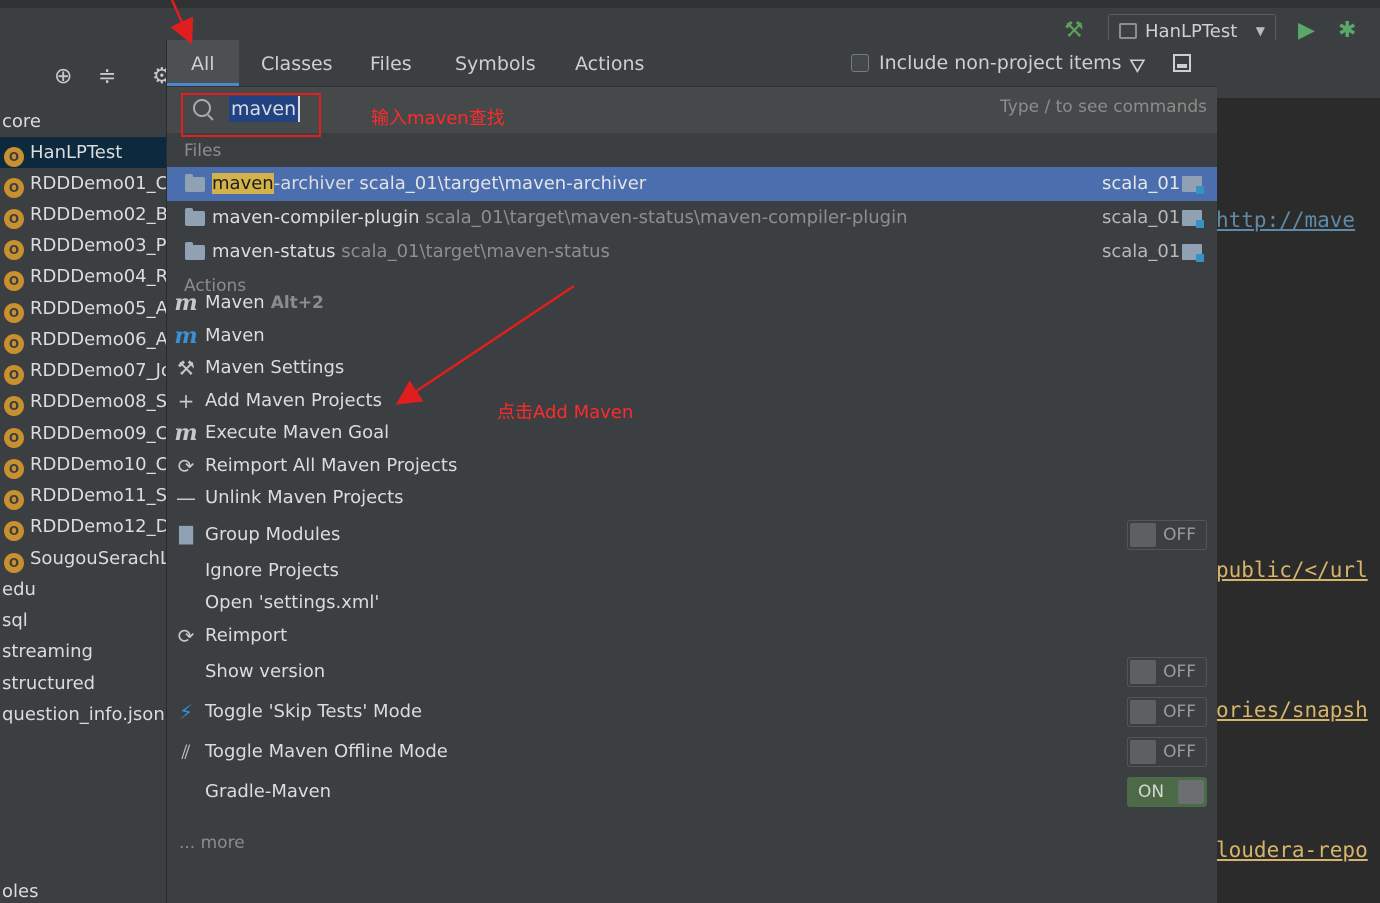  What do you see at coordinates (212, 843) in the screenshot?
I see `more-link: ... more` at bounding box center [212, 843].